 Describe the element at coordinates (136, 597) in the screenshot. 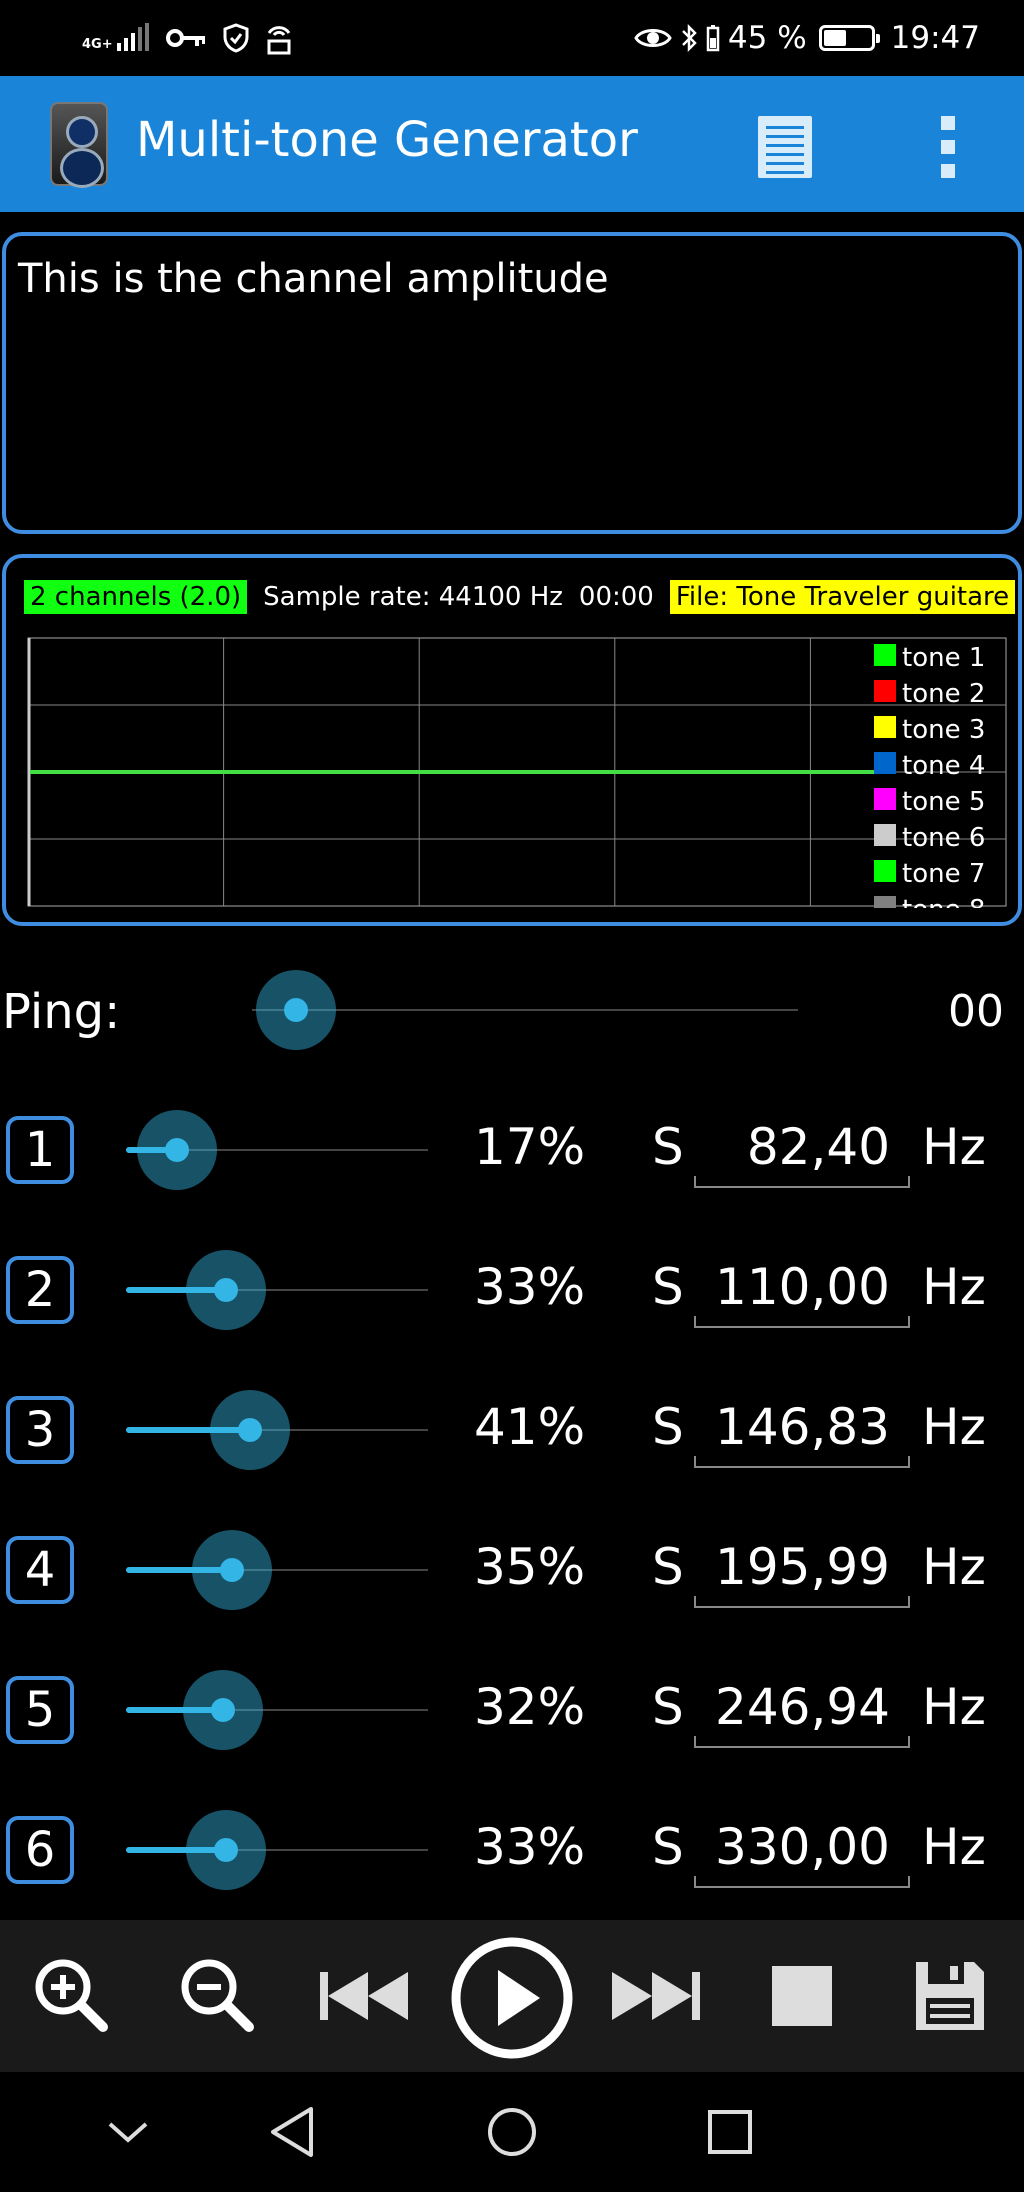

I see `channels-badge: 2 channels (2.0)` at that location.